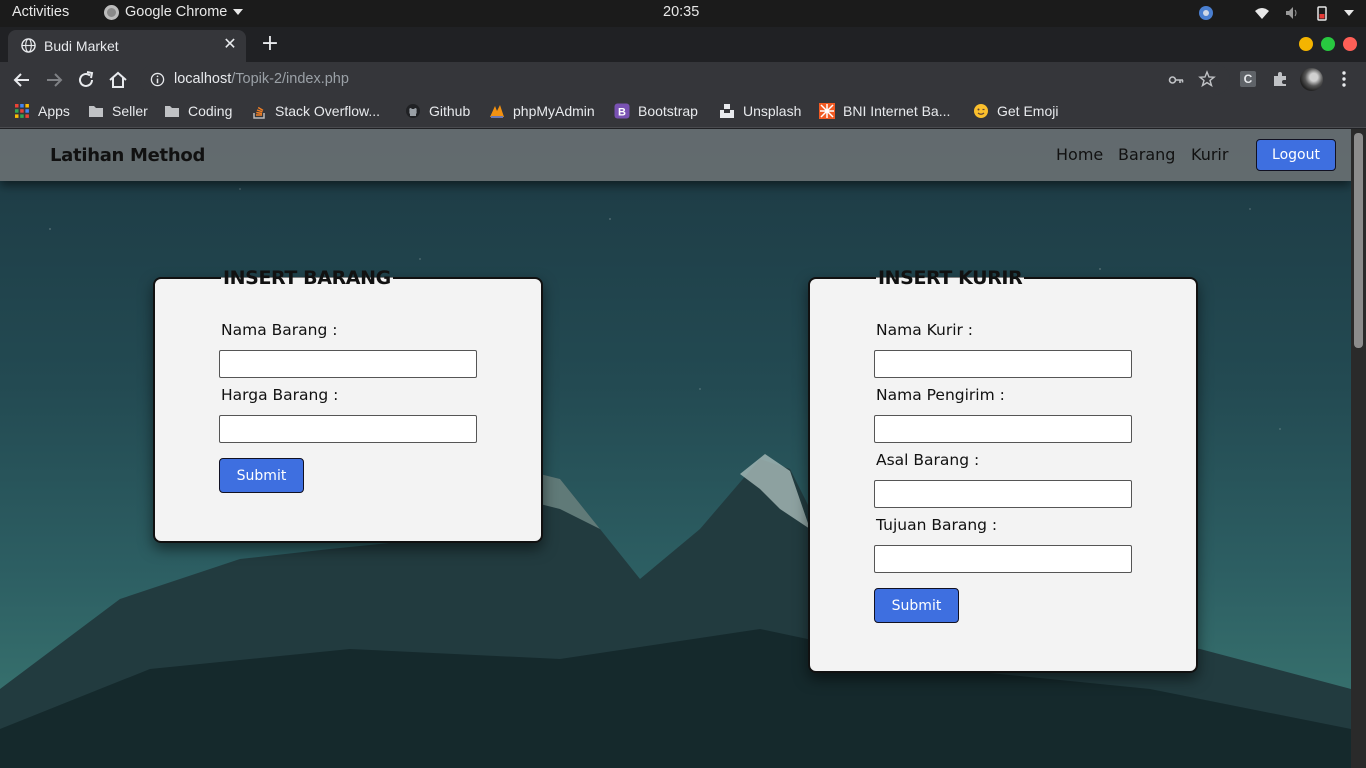 This screenshot has height=768, width=1366. I want to click on emoji-icon, so click(981, 111).